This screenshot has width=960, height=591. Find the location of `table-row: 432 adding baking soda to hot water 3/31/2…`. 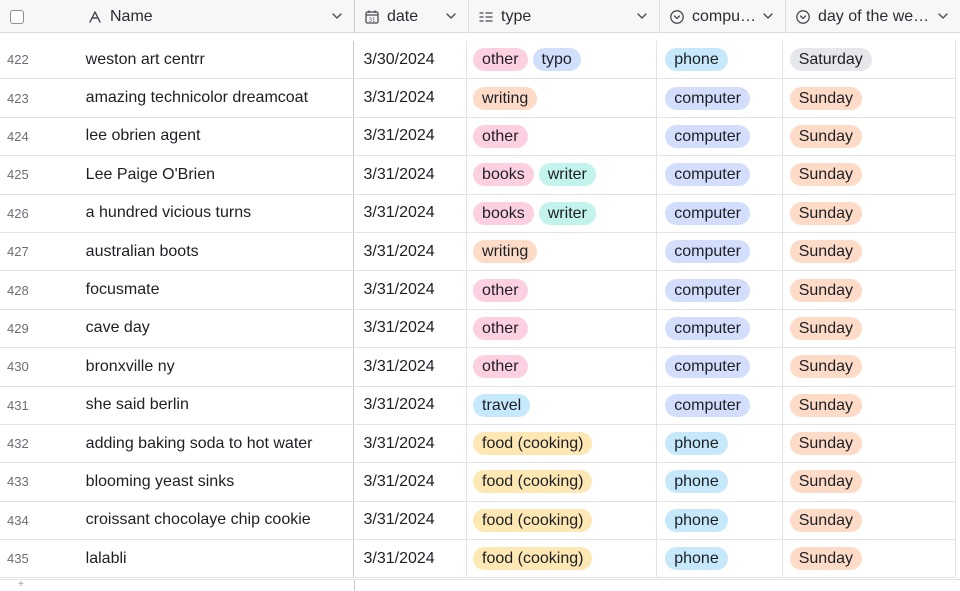

table-row: 432 adding baking soda to hot water 3/31/2… is located at coordinates (478, 444).